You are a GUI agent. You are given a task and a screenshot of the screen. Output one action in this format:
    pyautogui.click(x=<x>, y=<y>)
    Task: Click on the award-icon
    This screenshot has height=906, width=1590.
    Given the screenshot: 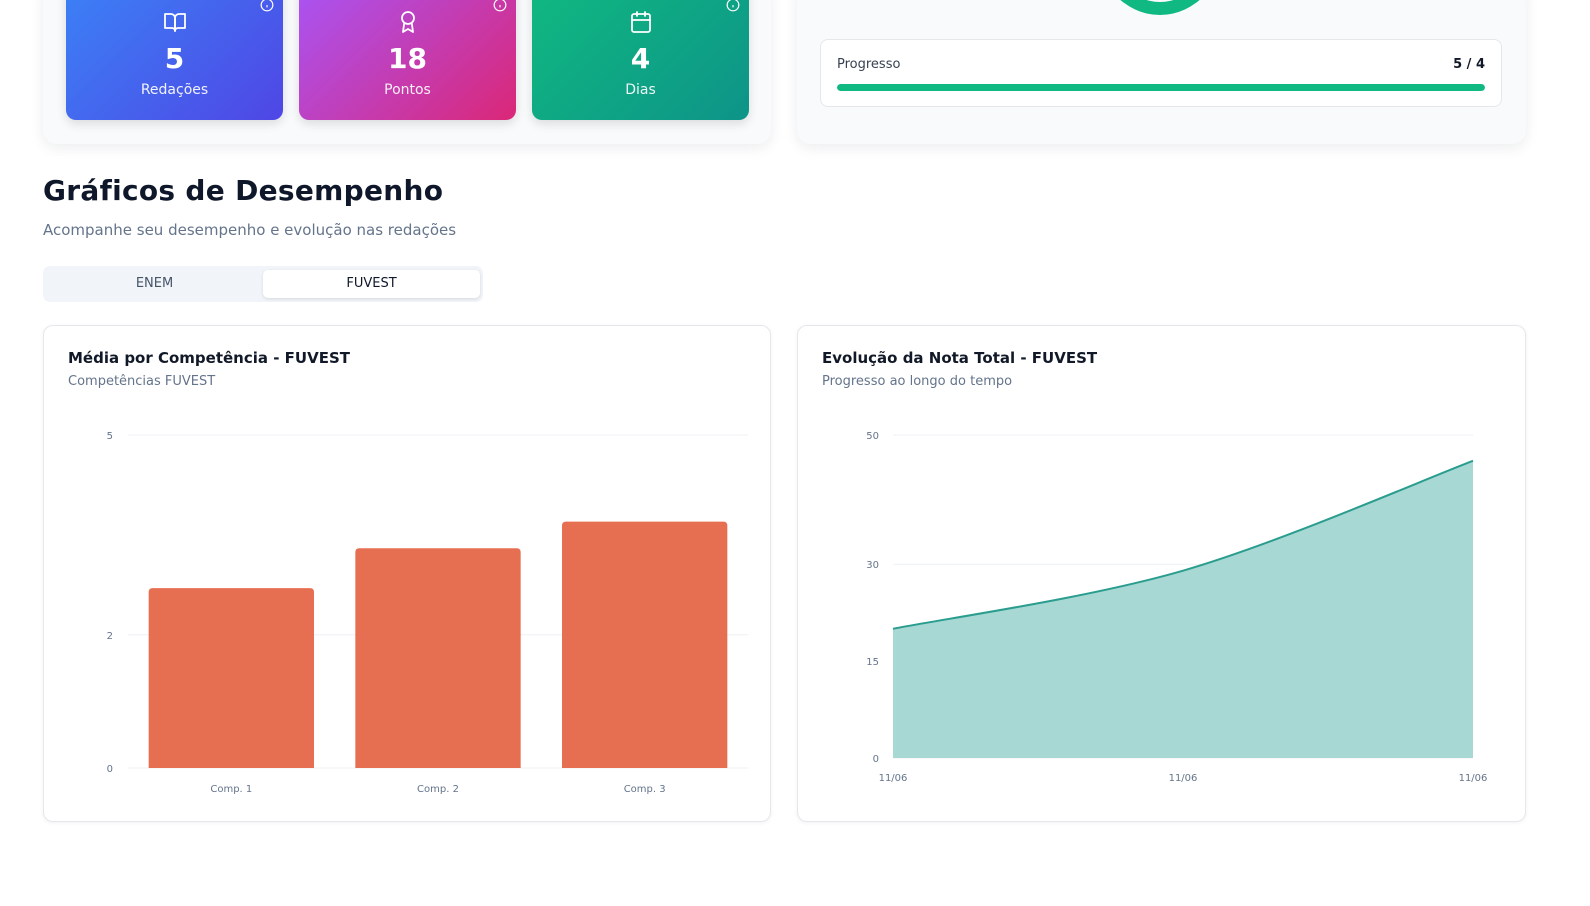 What is the action you would take?
    pyautogui.click(x=407, y=22)
    